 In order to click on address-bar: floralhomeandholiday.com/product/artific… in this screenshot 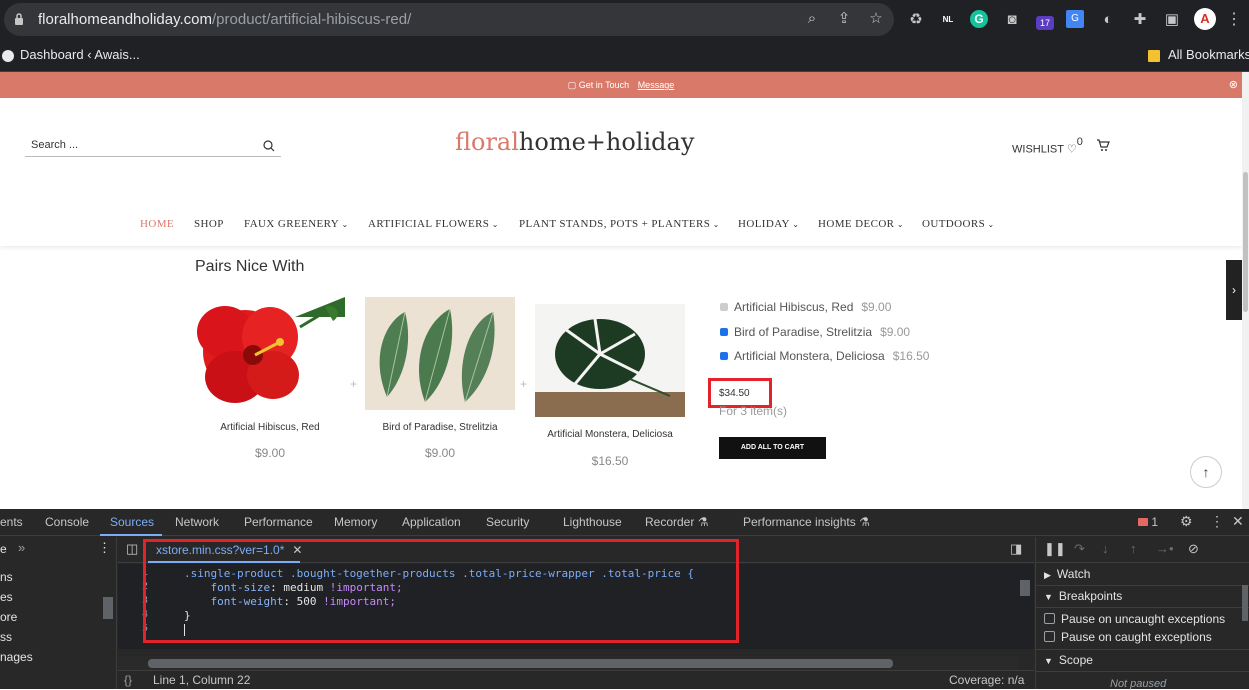, I will do `click(449, 19)`.